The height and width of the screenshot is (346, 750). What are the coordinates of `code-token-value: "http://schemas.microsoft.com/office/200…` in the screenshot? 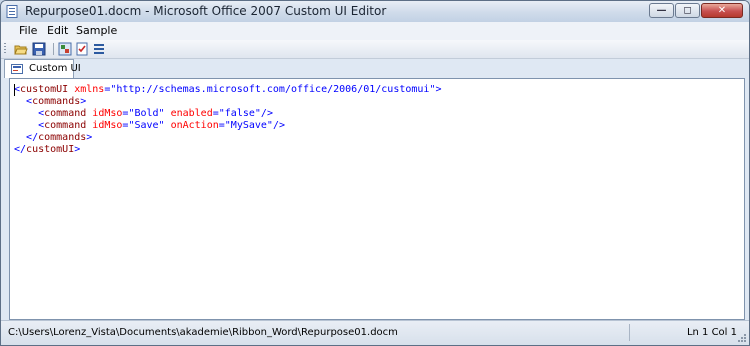 It's located at (273, 89).